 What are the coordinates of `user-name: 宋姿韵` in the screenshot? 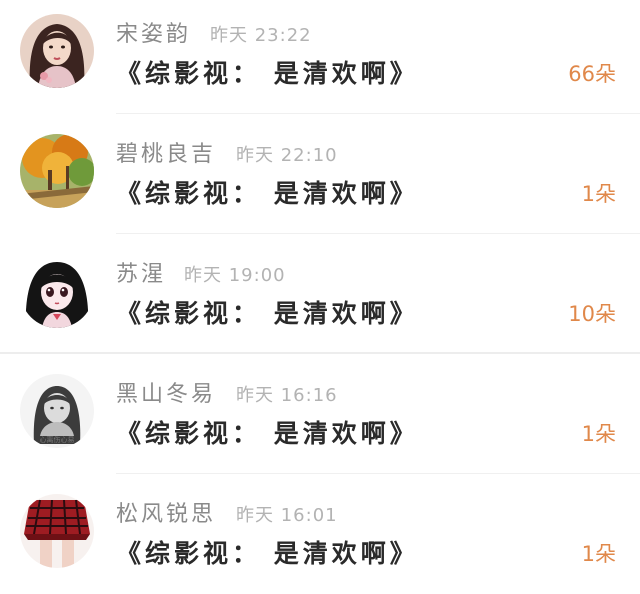 It's located at (153, 32).